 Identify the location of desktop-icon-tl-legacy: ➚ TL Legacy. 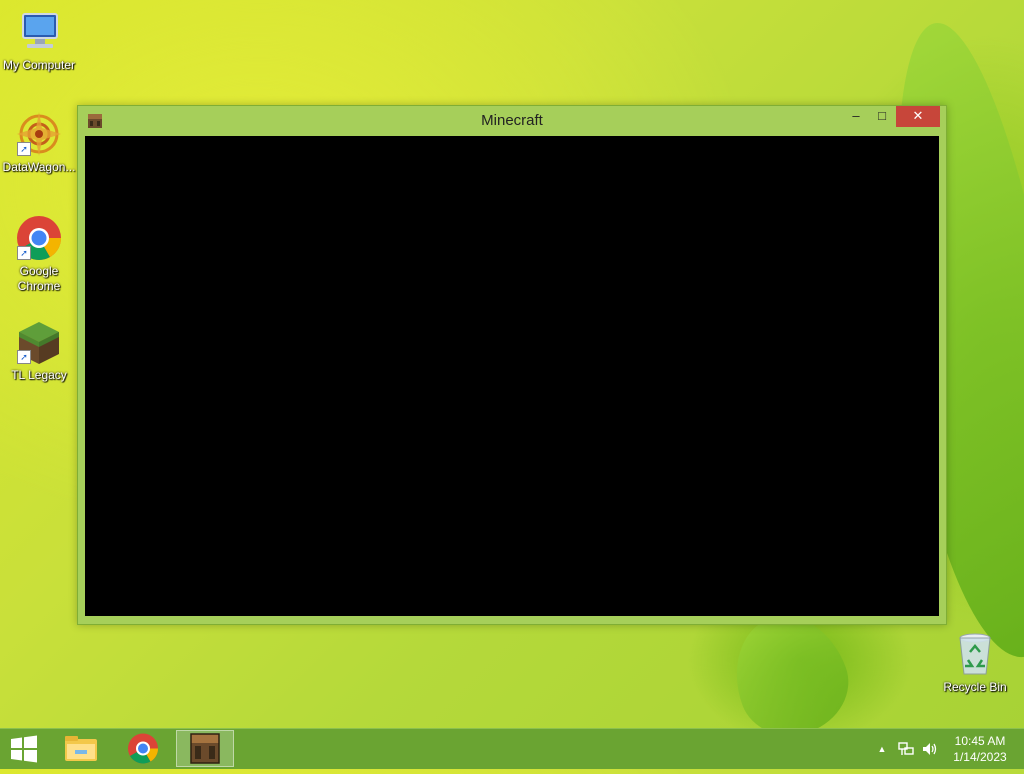
(39, 350).